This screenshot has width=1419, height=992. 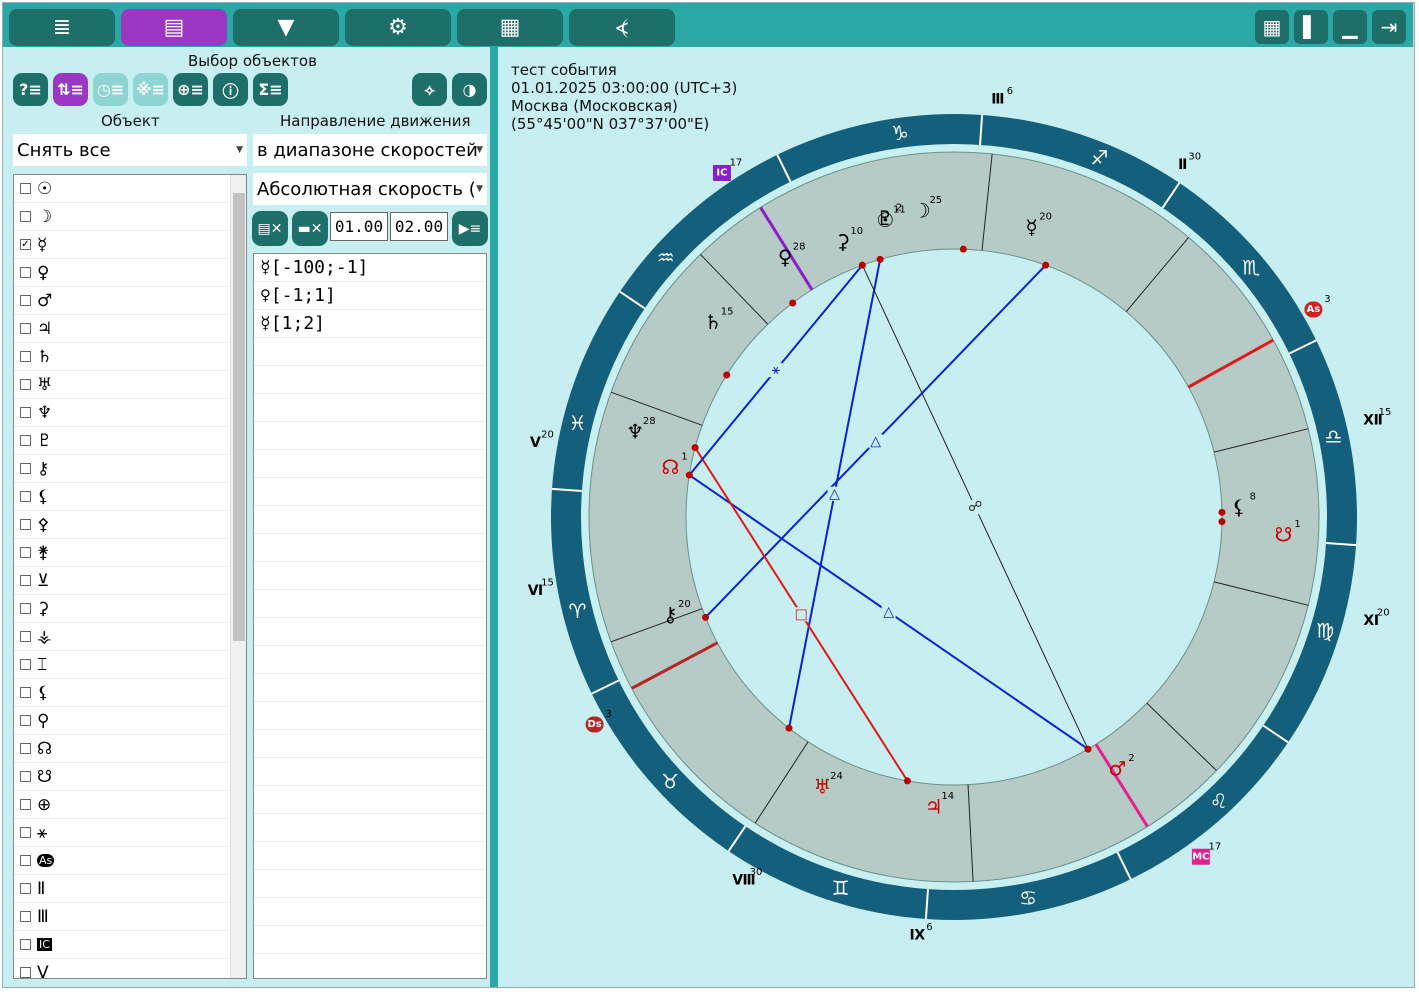 What do you see at coordinates (370, 324) in the screenshot?
I see `range-list-item: ☿[1;2]` at bounding box center [370, 324].